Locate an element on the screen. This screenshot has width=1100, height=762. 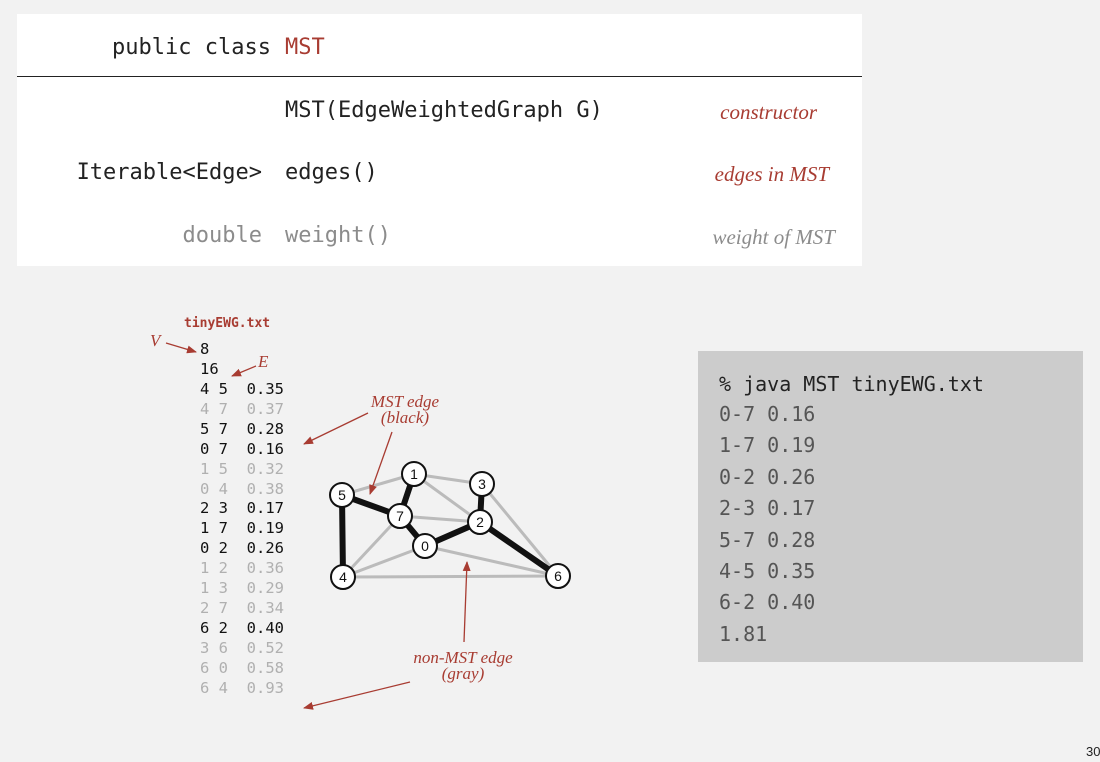
edge-line: 5 7 0.28 is located at coordinates (242, 428).